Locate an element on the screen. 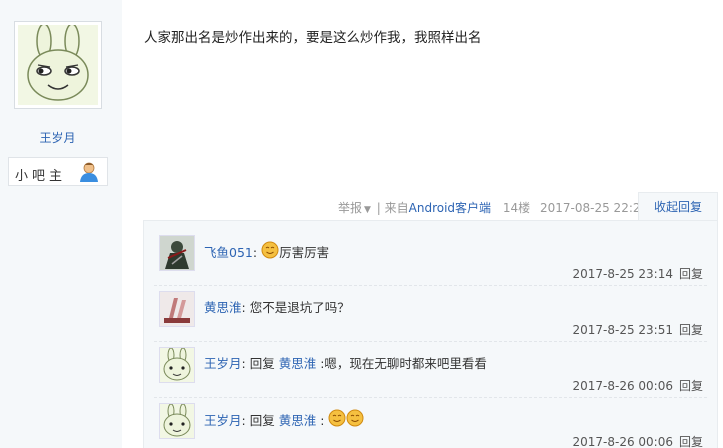 The height and width of the screenshot is (448, 723). reply-text: : is located at coordinates (322, 420).